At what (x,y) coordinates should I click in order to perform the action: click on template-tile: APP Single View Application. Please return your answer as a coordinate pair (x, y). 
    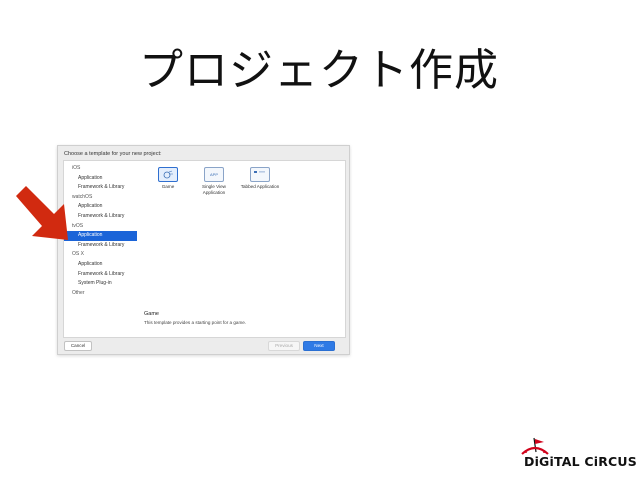
    Looking at the image, I should click on (214, 181).